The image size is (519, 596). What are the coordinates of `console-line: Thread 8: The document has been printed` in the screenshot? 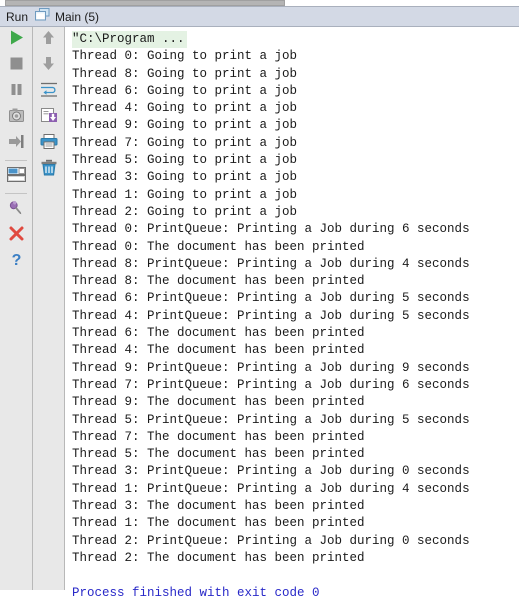 It's located at (218, 281).